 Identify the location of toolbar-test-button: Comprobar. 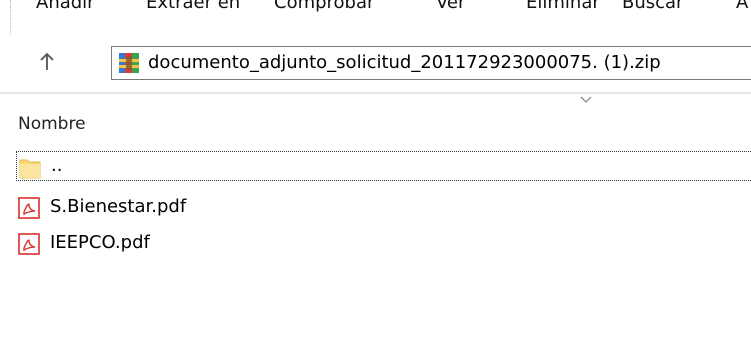
(324, 6).